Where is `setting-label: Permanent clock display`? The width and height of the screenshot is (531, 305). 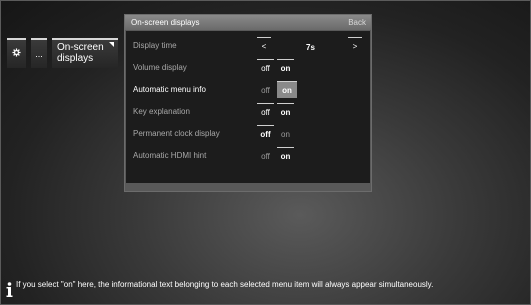 setting-label: Permanent clock display is located at coordinates (176, 133).